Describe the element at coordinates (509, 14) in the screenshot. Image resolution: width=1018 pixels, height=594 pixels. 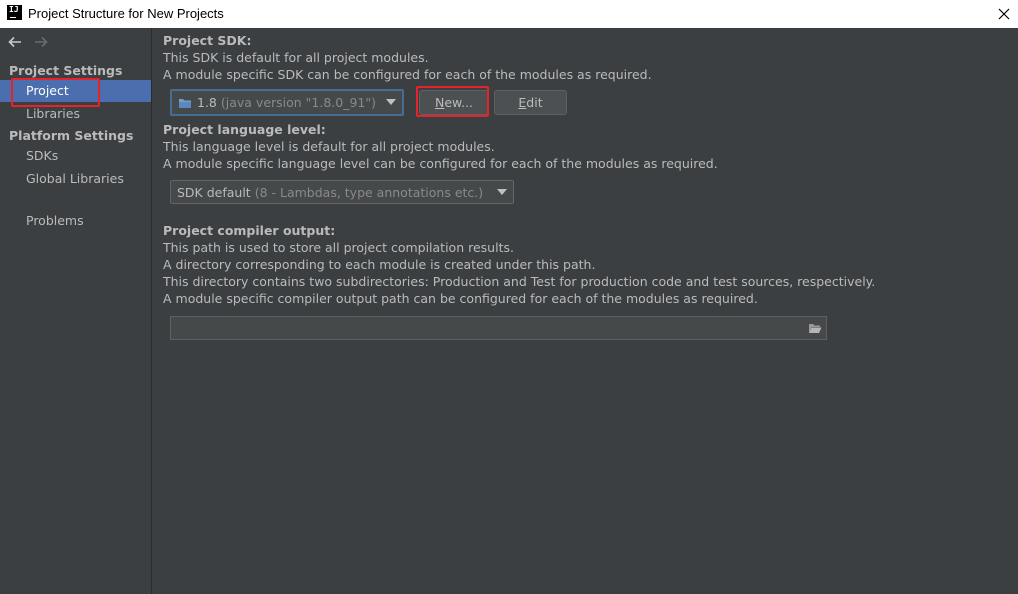
I see `title-bar: IJ Project Structure for New Projects` at that location.